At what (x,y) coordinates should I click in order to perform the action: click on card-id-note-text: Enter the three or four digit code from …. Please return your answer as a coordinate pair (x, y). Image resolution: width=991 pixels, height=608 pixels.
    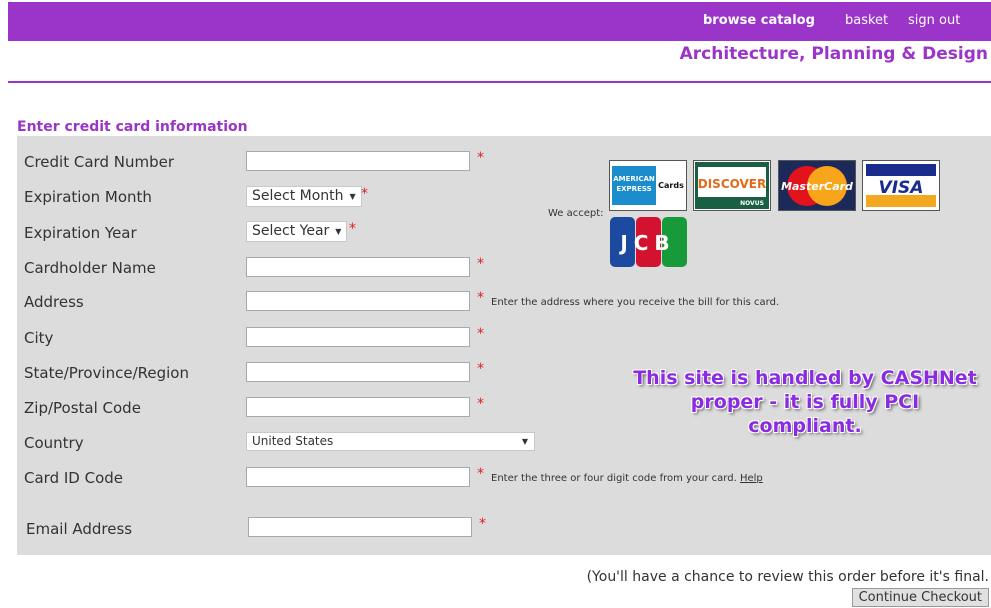
    Looking at the image, I should click on (614, 478).